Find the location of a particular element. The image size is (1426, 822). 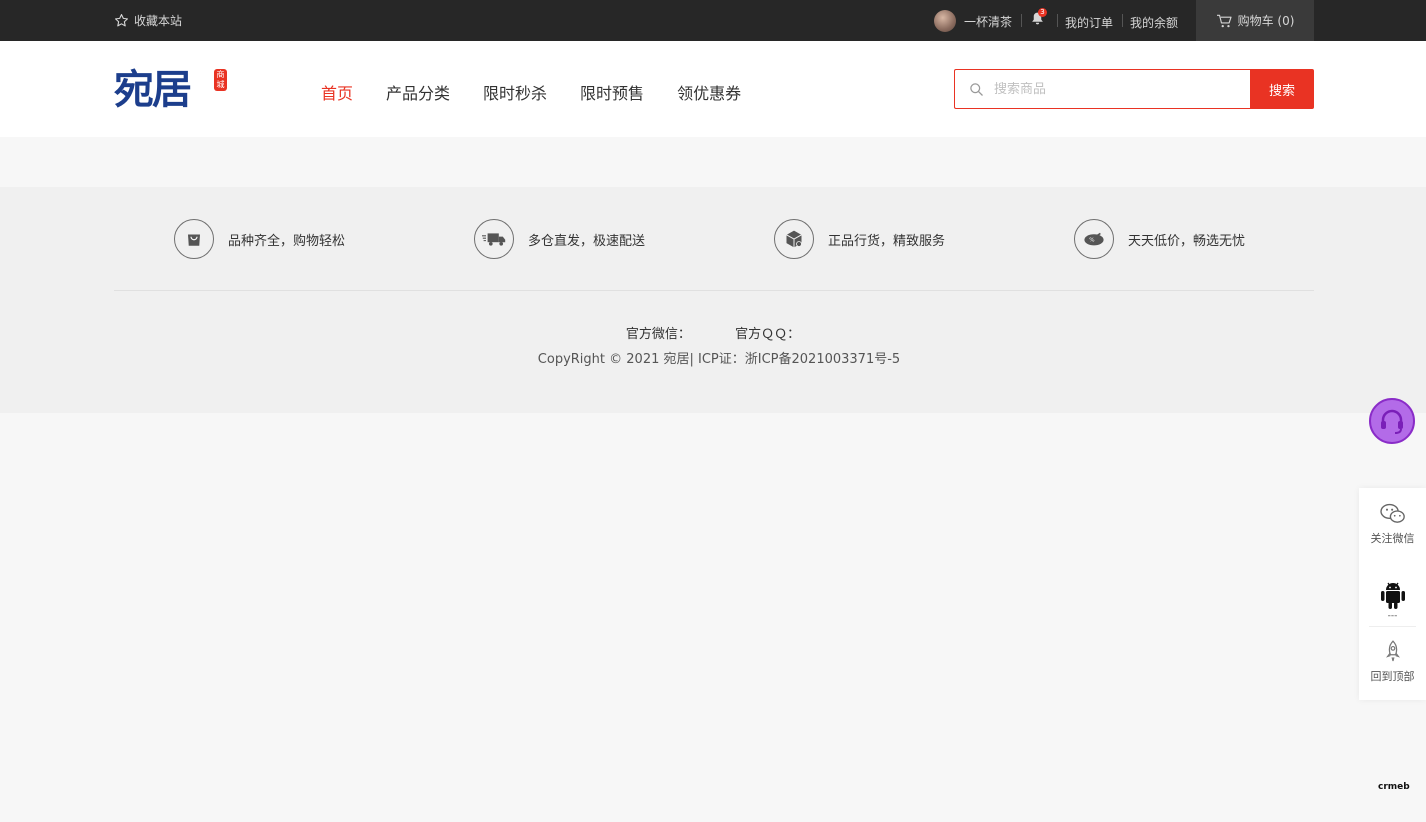

right-sidebar: 关注微信 --- 回到顶部 is located at coordinates (1392, 594).